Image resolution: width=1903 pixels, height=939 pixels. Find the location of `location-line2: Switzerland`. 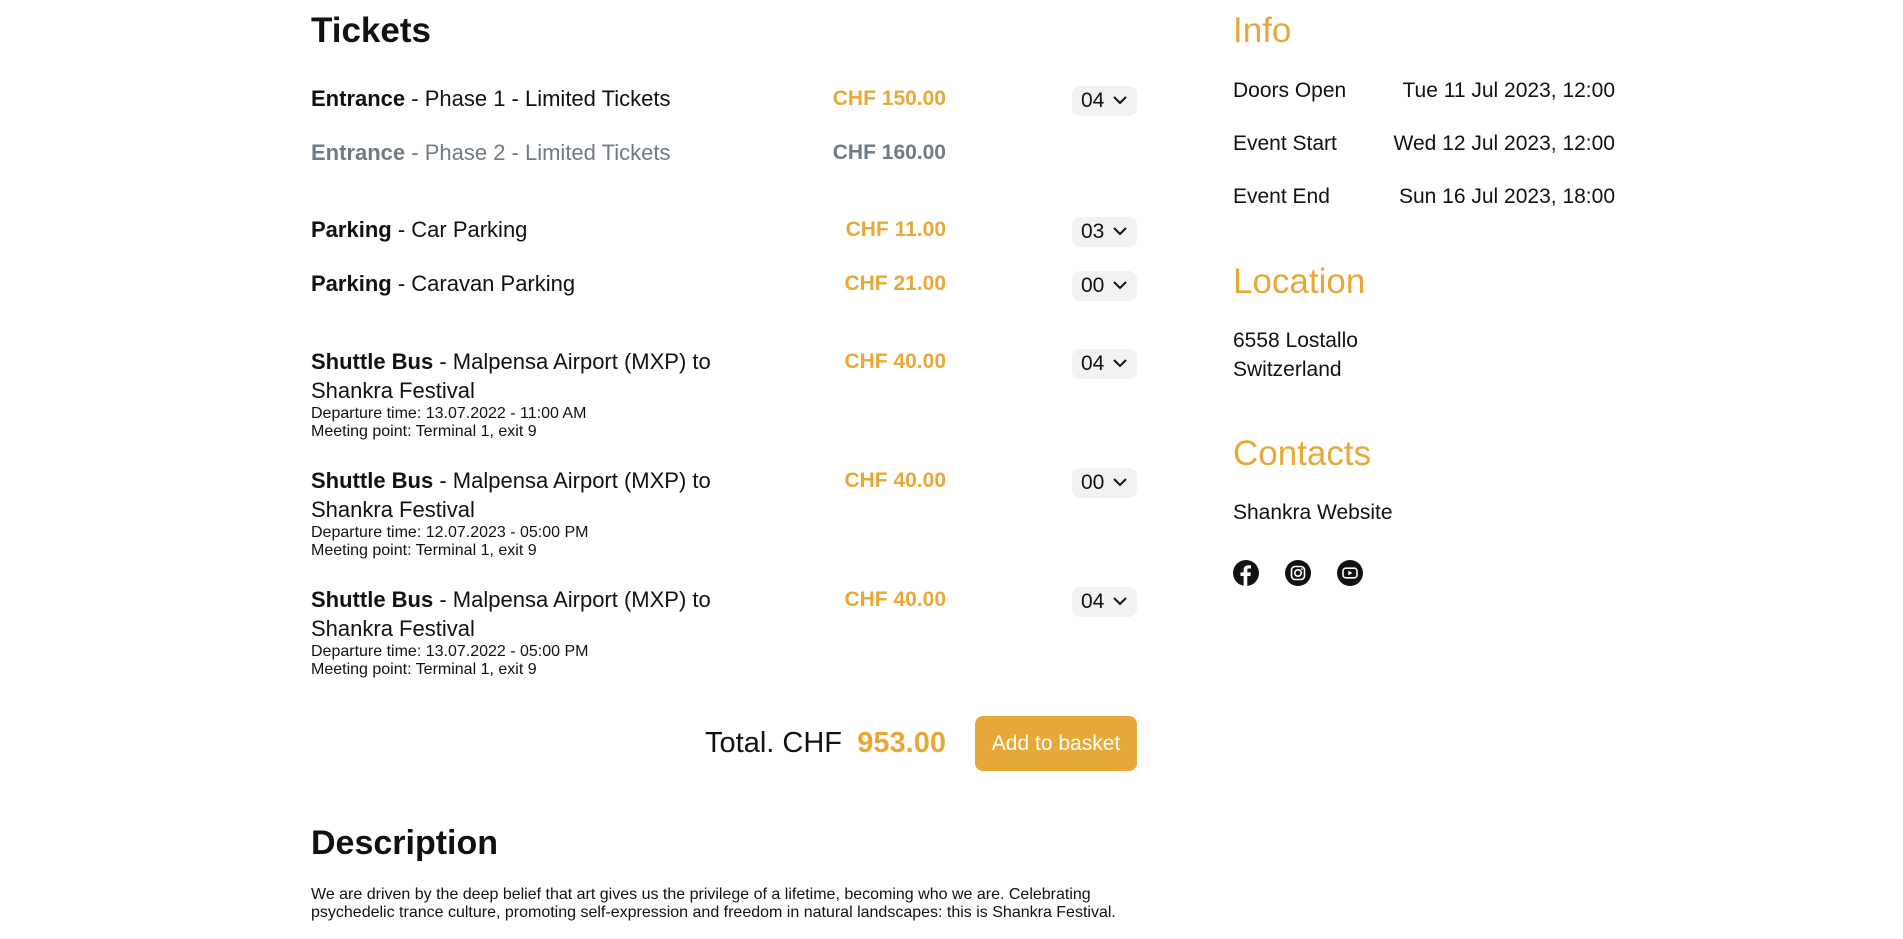

location-line2: Switzerland is located at coordinates (1287, 369).